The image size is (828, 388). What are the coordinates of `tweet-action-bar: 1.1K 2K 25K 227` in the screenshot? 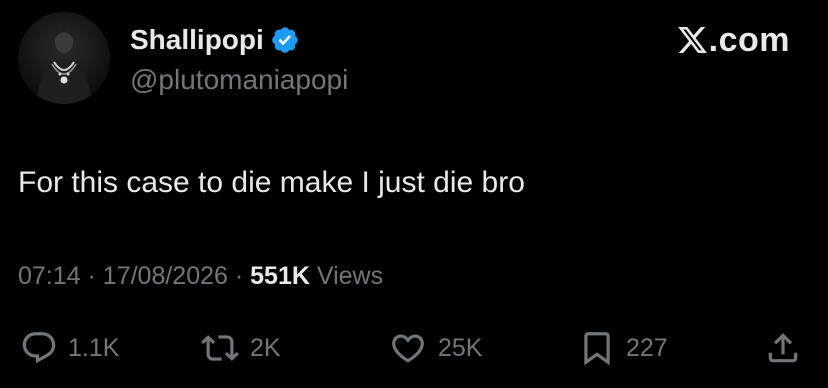 It's located at (414, 348).